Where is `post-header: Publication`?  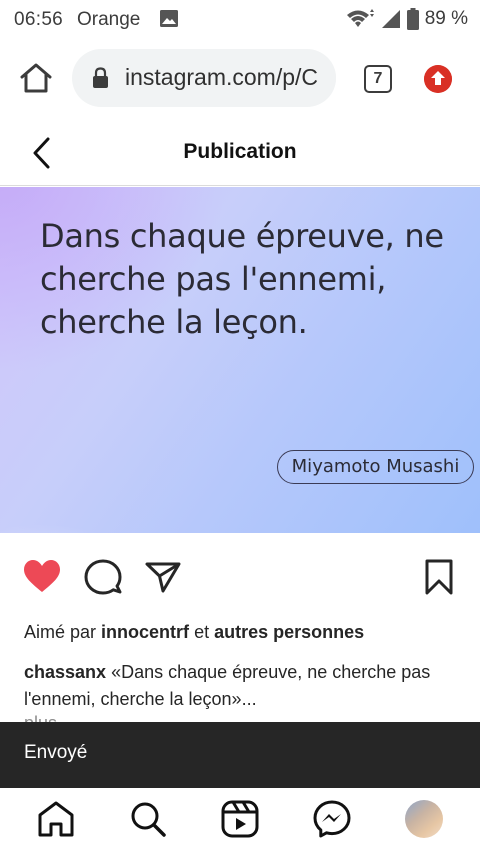 post-header: Publication is located at coordinates (240, 152).